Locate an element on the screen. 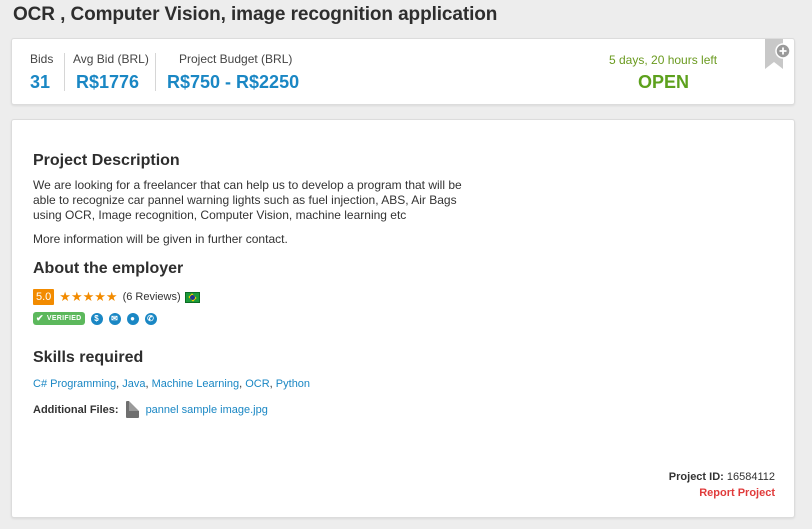 The width and height of the screenshot is (812, 529). description-heading: Project Description is located at coordinates (106, 160).